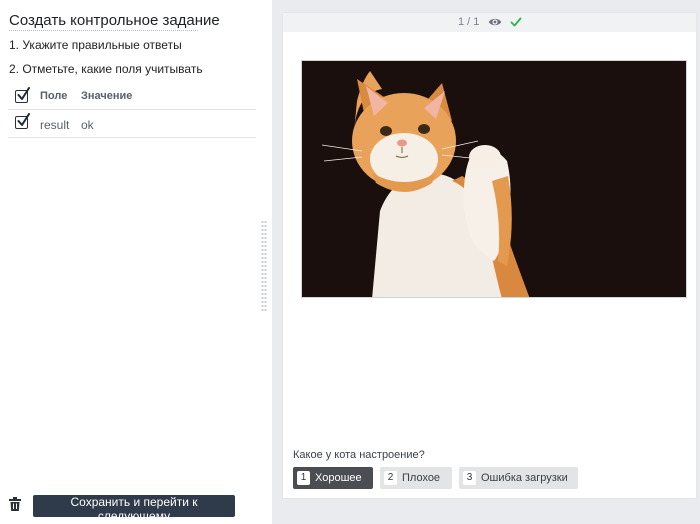 This screenshot has width=700, height=524. Describe the element at coordinates (469, 22) in the screenshot. I see `task-counter: 1 / 1` at that location.